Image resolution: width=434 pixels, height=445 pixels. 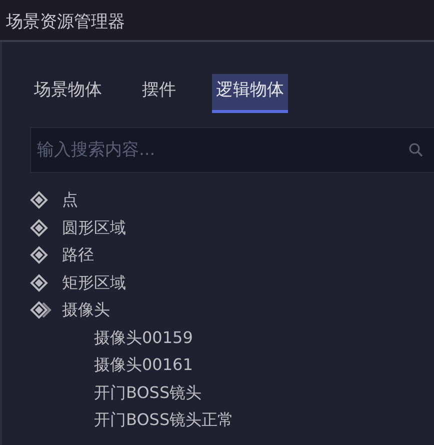 What do you see at coordinates (143, 338) in the screenshot?
I see `tree-item: 摄像头00159` at bounding box center [143, 338].